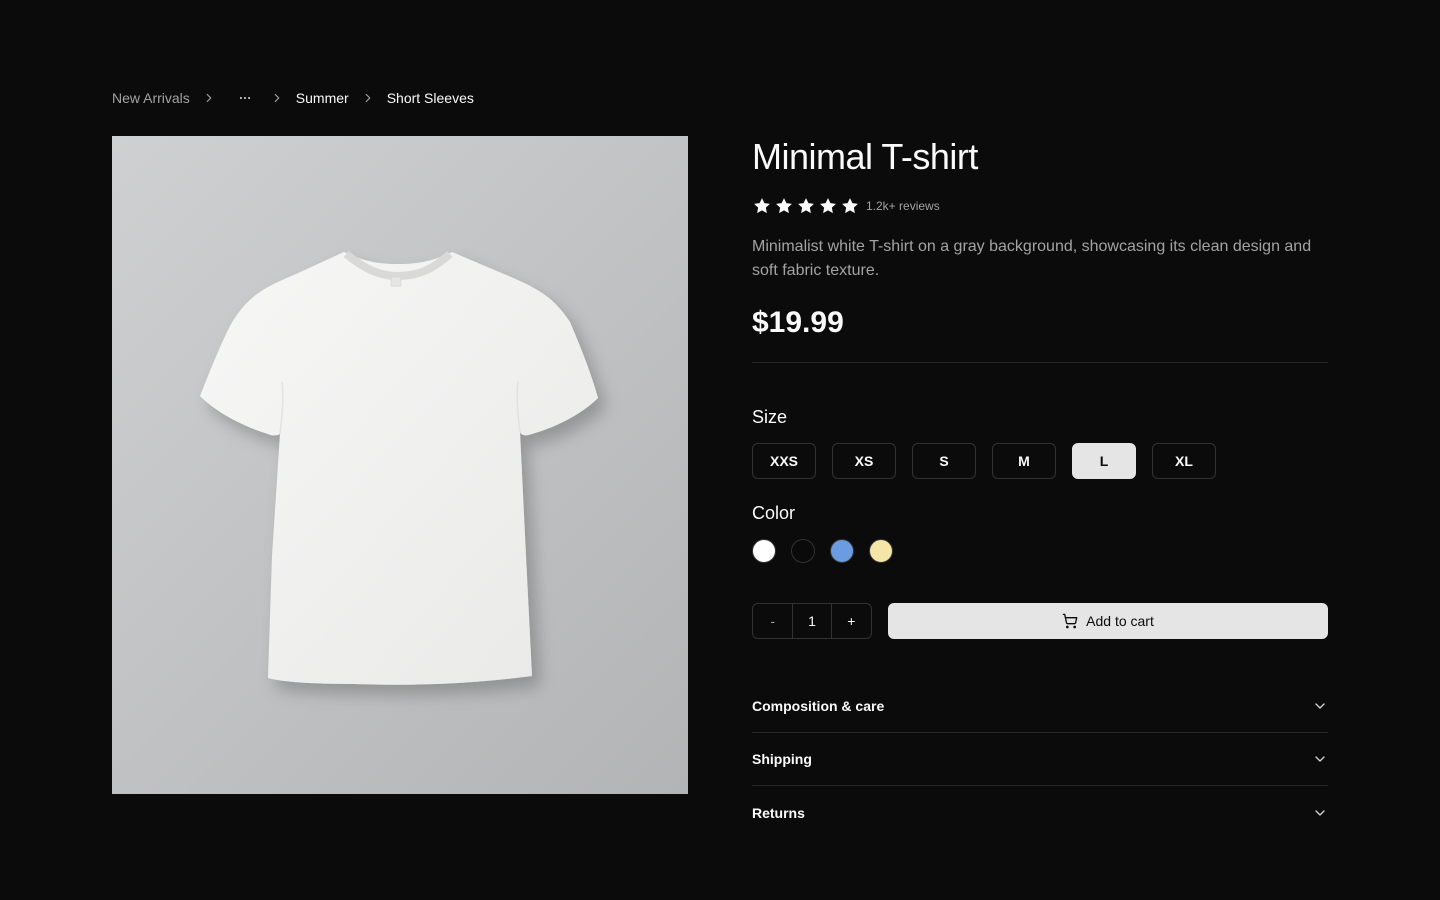 Image resolution: width=1440 pixels, height=900 pixels. What do you see at coordinates (803, 551) in the screenshot?
I see `color-swatch-black` at bounding box center [803, 551].